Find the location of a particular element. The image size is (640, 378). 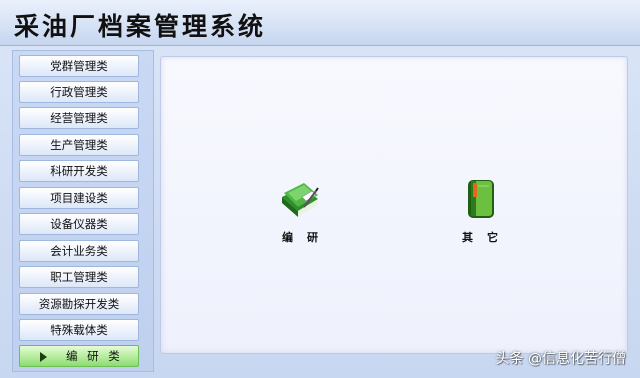

sidebar-item-label: 职工管理类 is located at coordinates (79, 277).